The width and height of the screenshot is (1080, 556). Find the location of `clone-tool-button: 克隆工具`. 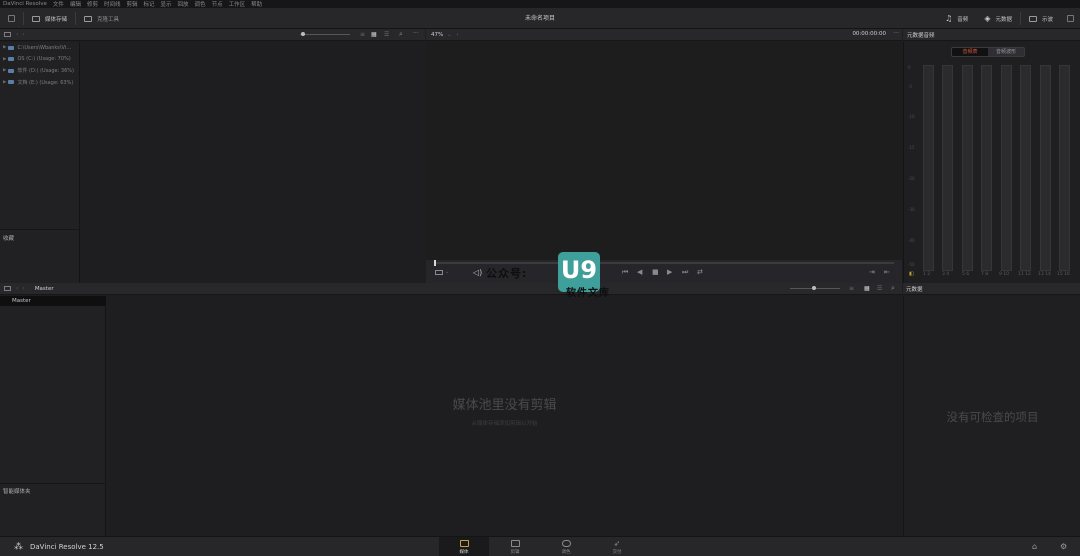

clone-tool-button: 克隆工具 is located at coordinates (101, 18).